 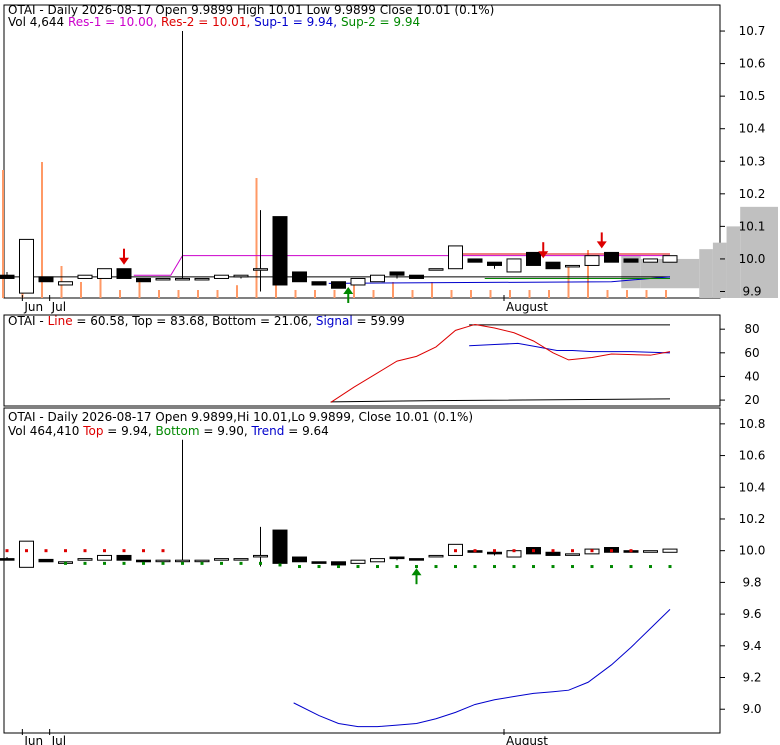 I want to click on header-segment: Res-2 = 10.01,, so click(x=207, y=22).